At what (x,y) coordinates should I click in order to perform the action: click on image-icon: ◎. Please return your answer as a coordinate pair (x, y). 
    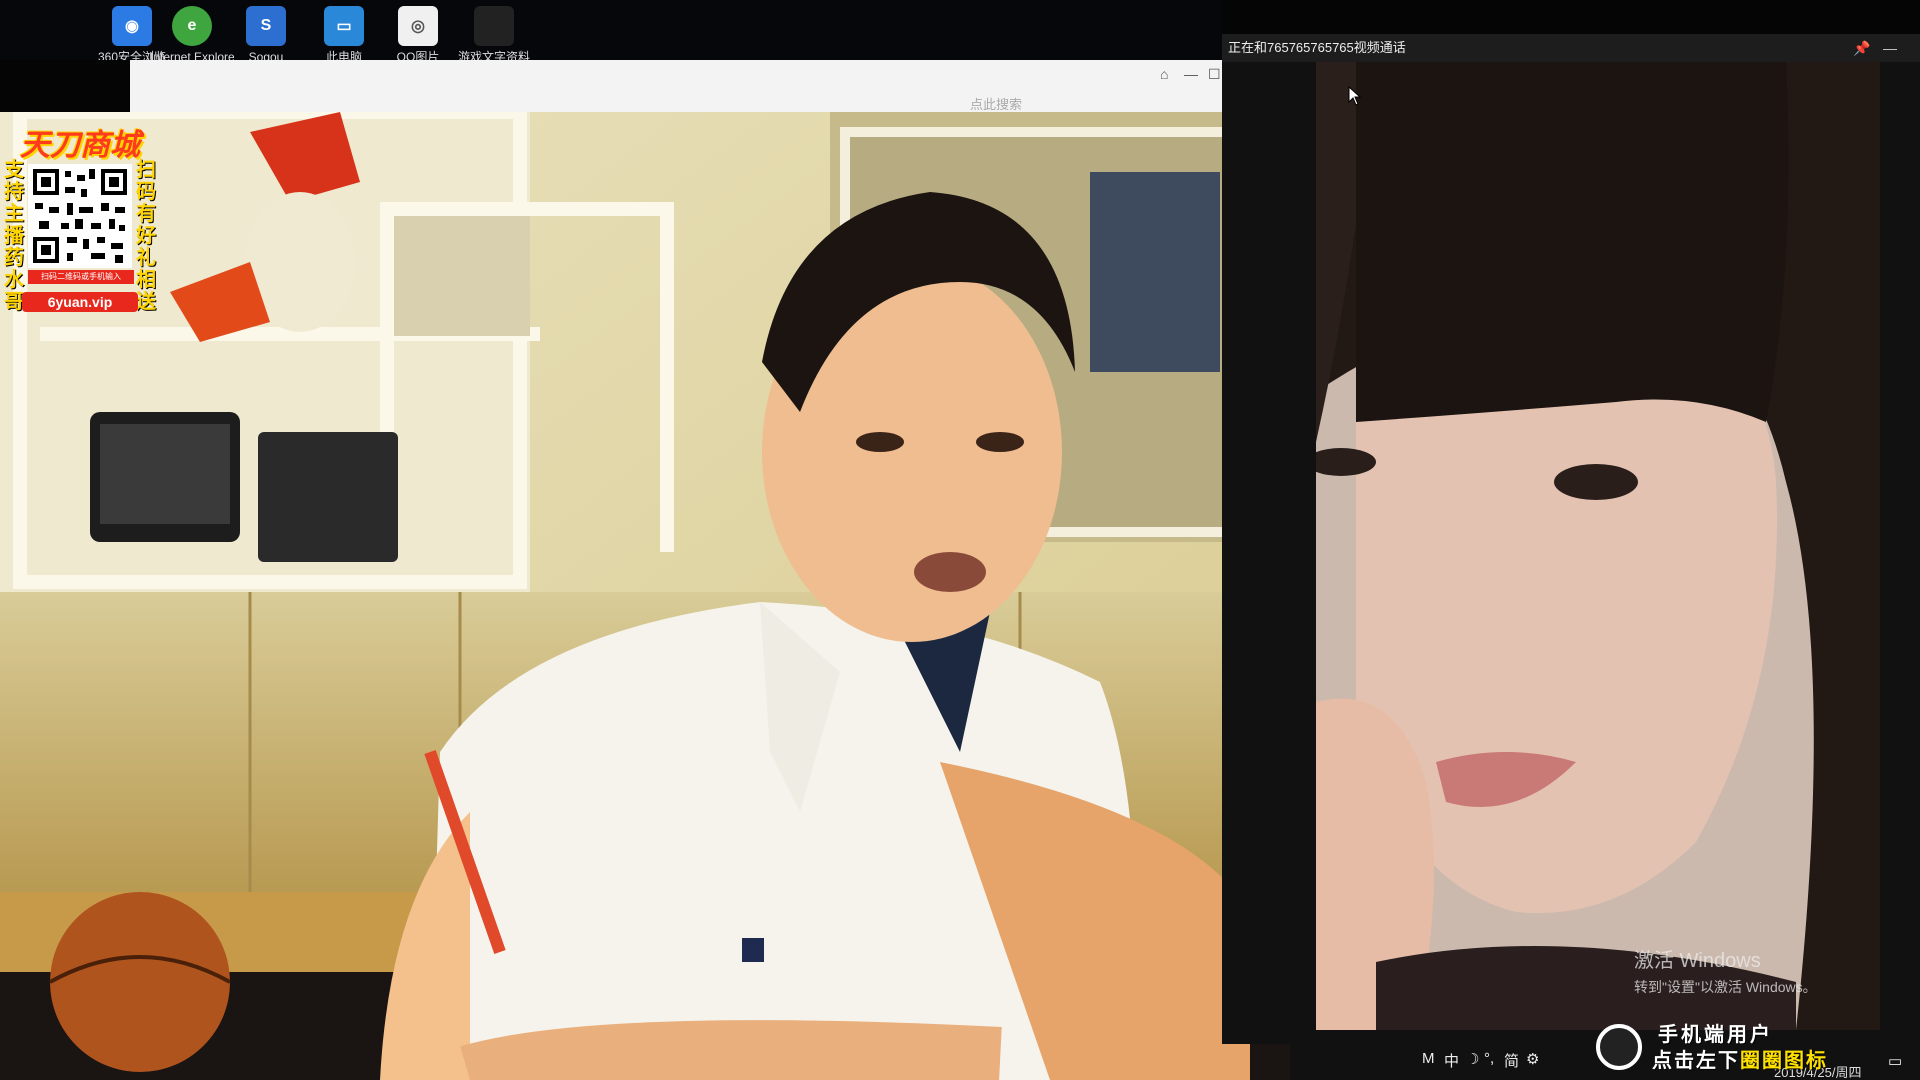
    Looking at the image, I should click on (418, 26).